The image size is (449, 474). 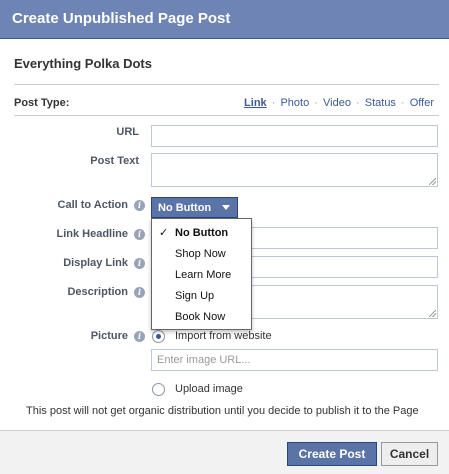 I want to click on picture-label-text: Picture, so click(x=109, y=336).